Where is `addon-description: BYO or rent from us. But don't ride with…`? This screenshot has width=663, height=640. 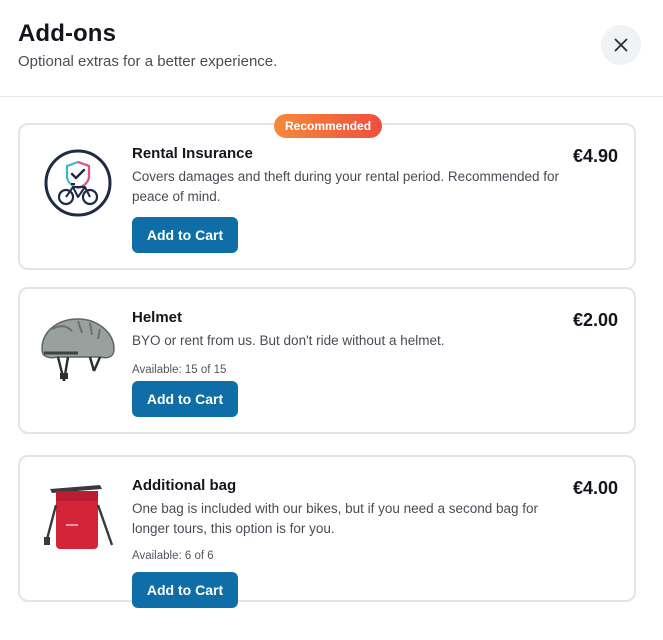
addon-description: BYO or rent from us. But don't ride with… is located at coordinates (288, 340).